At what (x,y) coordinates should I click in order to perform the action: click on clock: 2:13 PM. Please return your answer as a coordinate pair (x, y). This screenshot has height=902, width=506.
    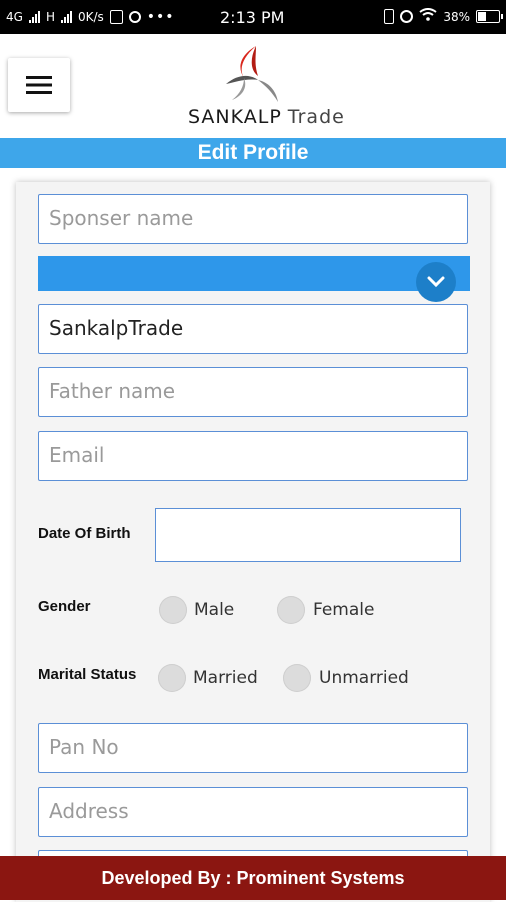
    Looking at the image, I should click on (252, 17).